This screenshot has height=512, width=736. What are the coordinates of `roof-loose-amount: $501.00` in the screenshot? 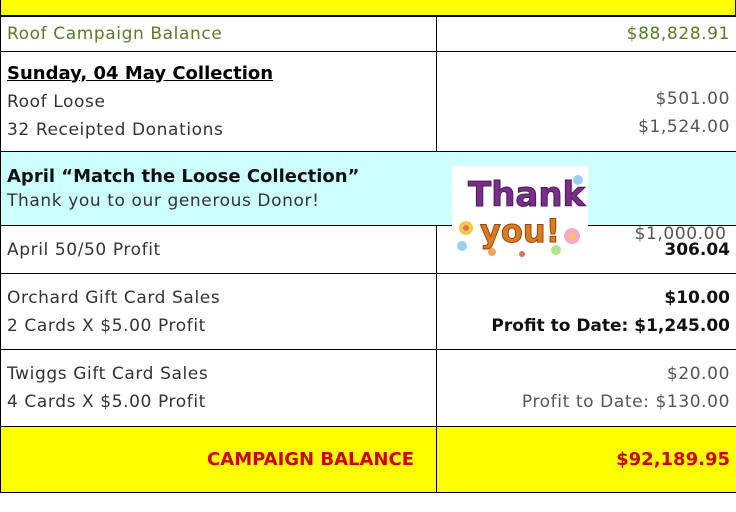 It's located at (692, 98).